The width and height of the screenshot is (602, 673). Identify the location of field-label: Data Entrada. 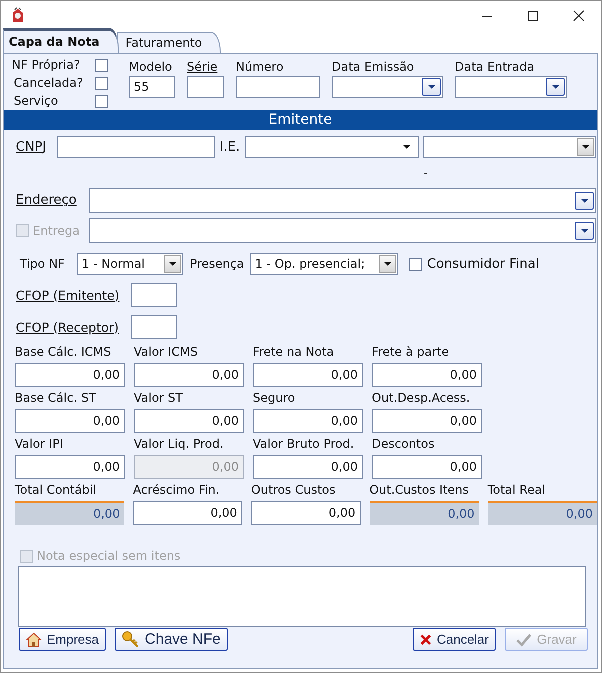
(495, 67).